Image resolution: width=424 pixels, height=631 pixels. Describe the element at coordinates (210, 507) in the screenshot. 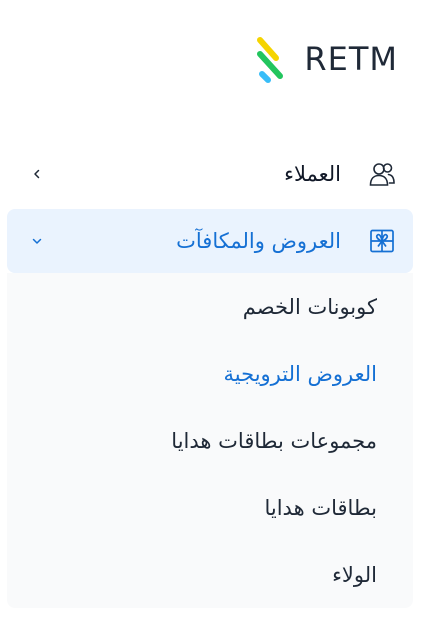

I see `sidebar-subitem-gift-cards: بطاقات هدايا` at that location.